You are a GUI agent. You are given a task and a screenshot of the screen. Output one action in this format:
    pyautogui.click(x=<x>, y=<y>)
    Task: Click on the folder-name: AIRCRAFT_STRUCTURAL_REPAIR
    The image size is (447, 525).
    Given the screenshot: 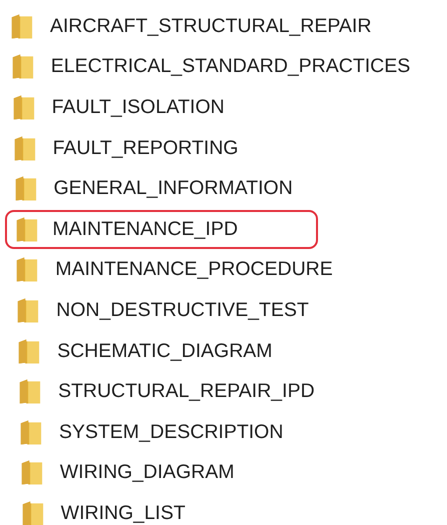 What is the action you would take?
    pyautogui.click(x=211, y=26)
    